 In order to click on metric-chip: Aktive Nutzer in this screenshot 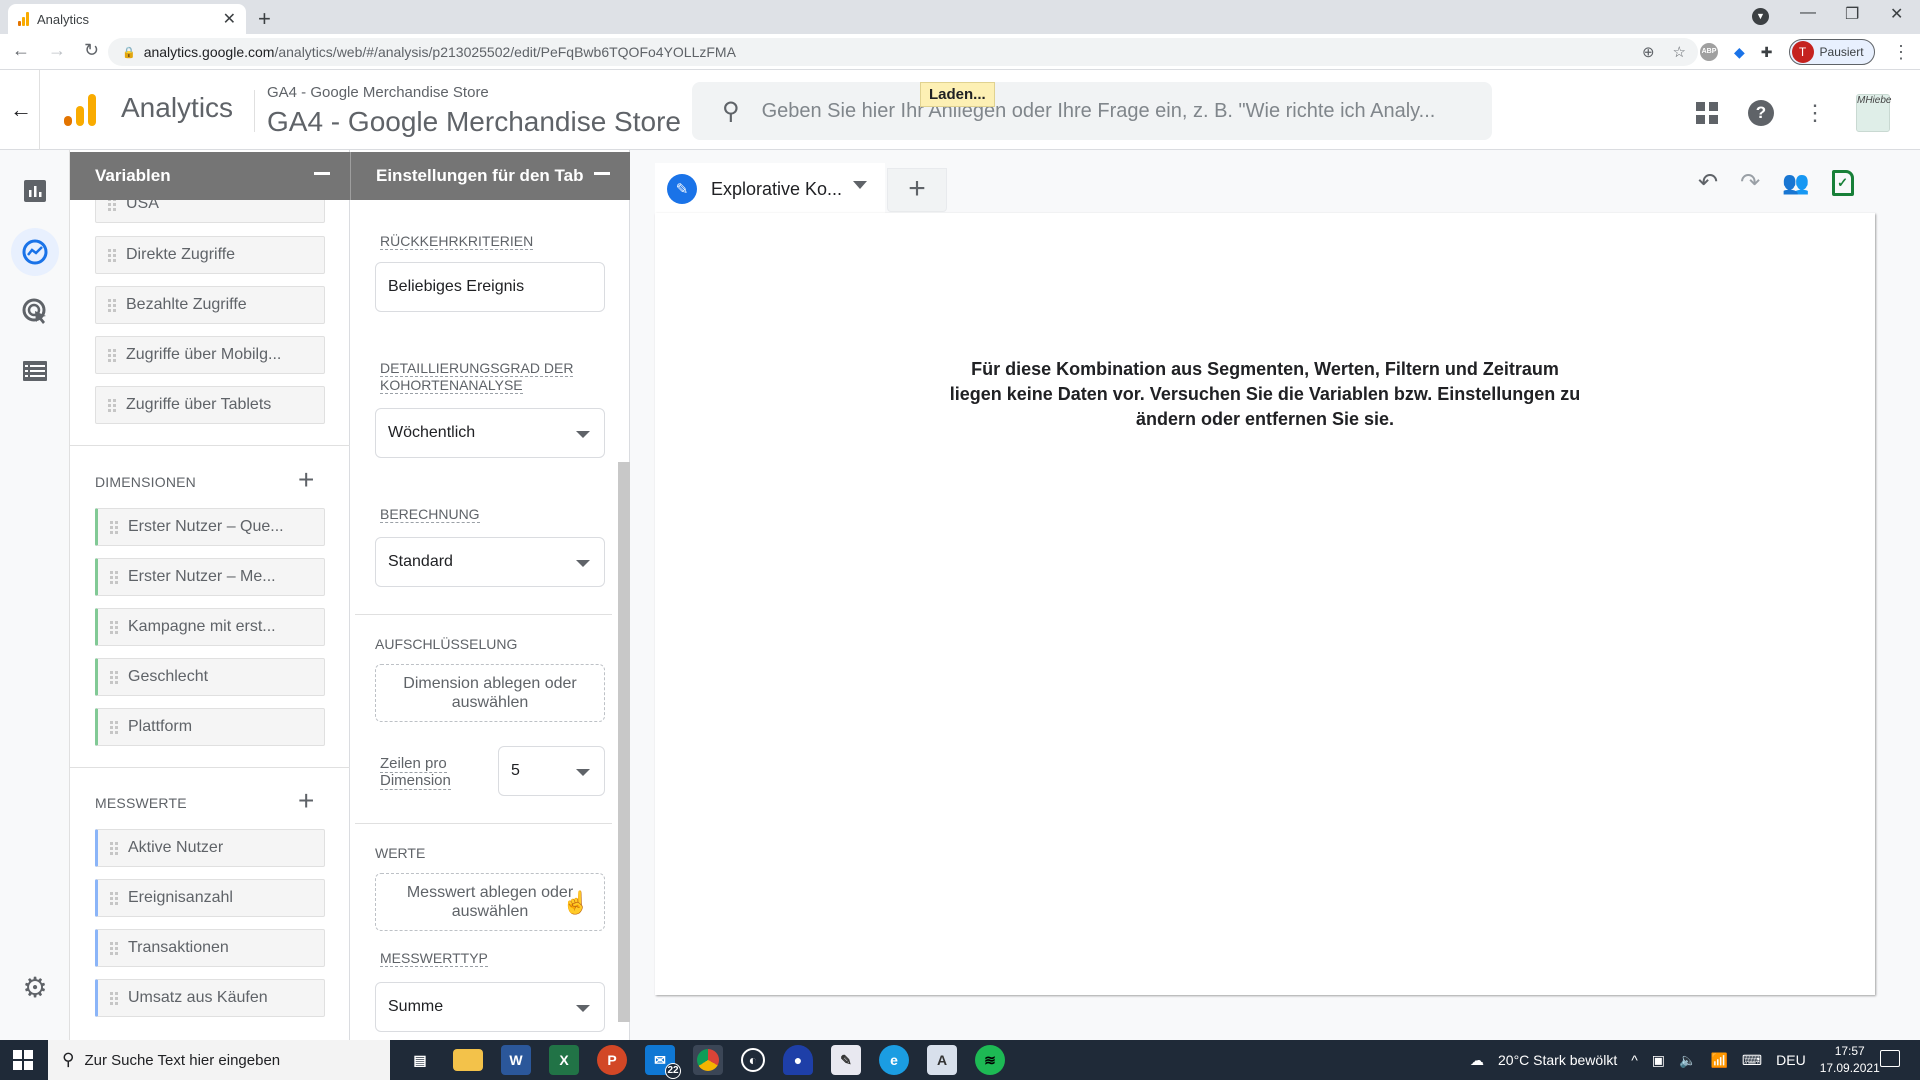, I will do `click(210, 848)`.